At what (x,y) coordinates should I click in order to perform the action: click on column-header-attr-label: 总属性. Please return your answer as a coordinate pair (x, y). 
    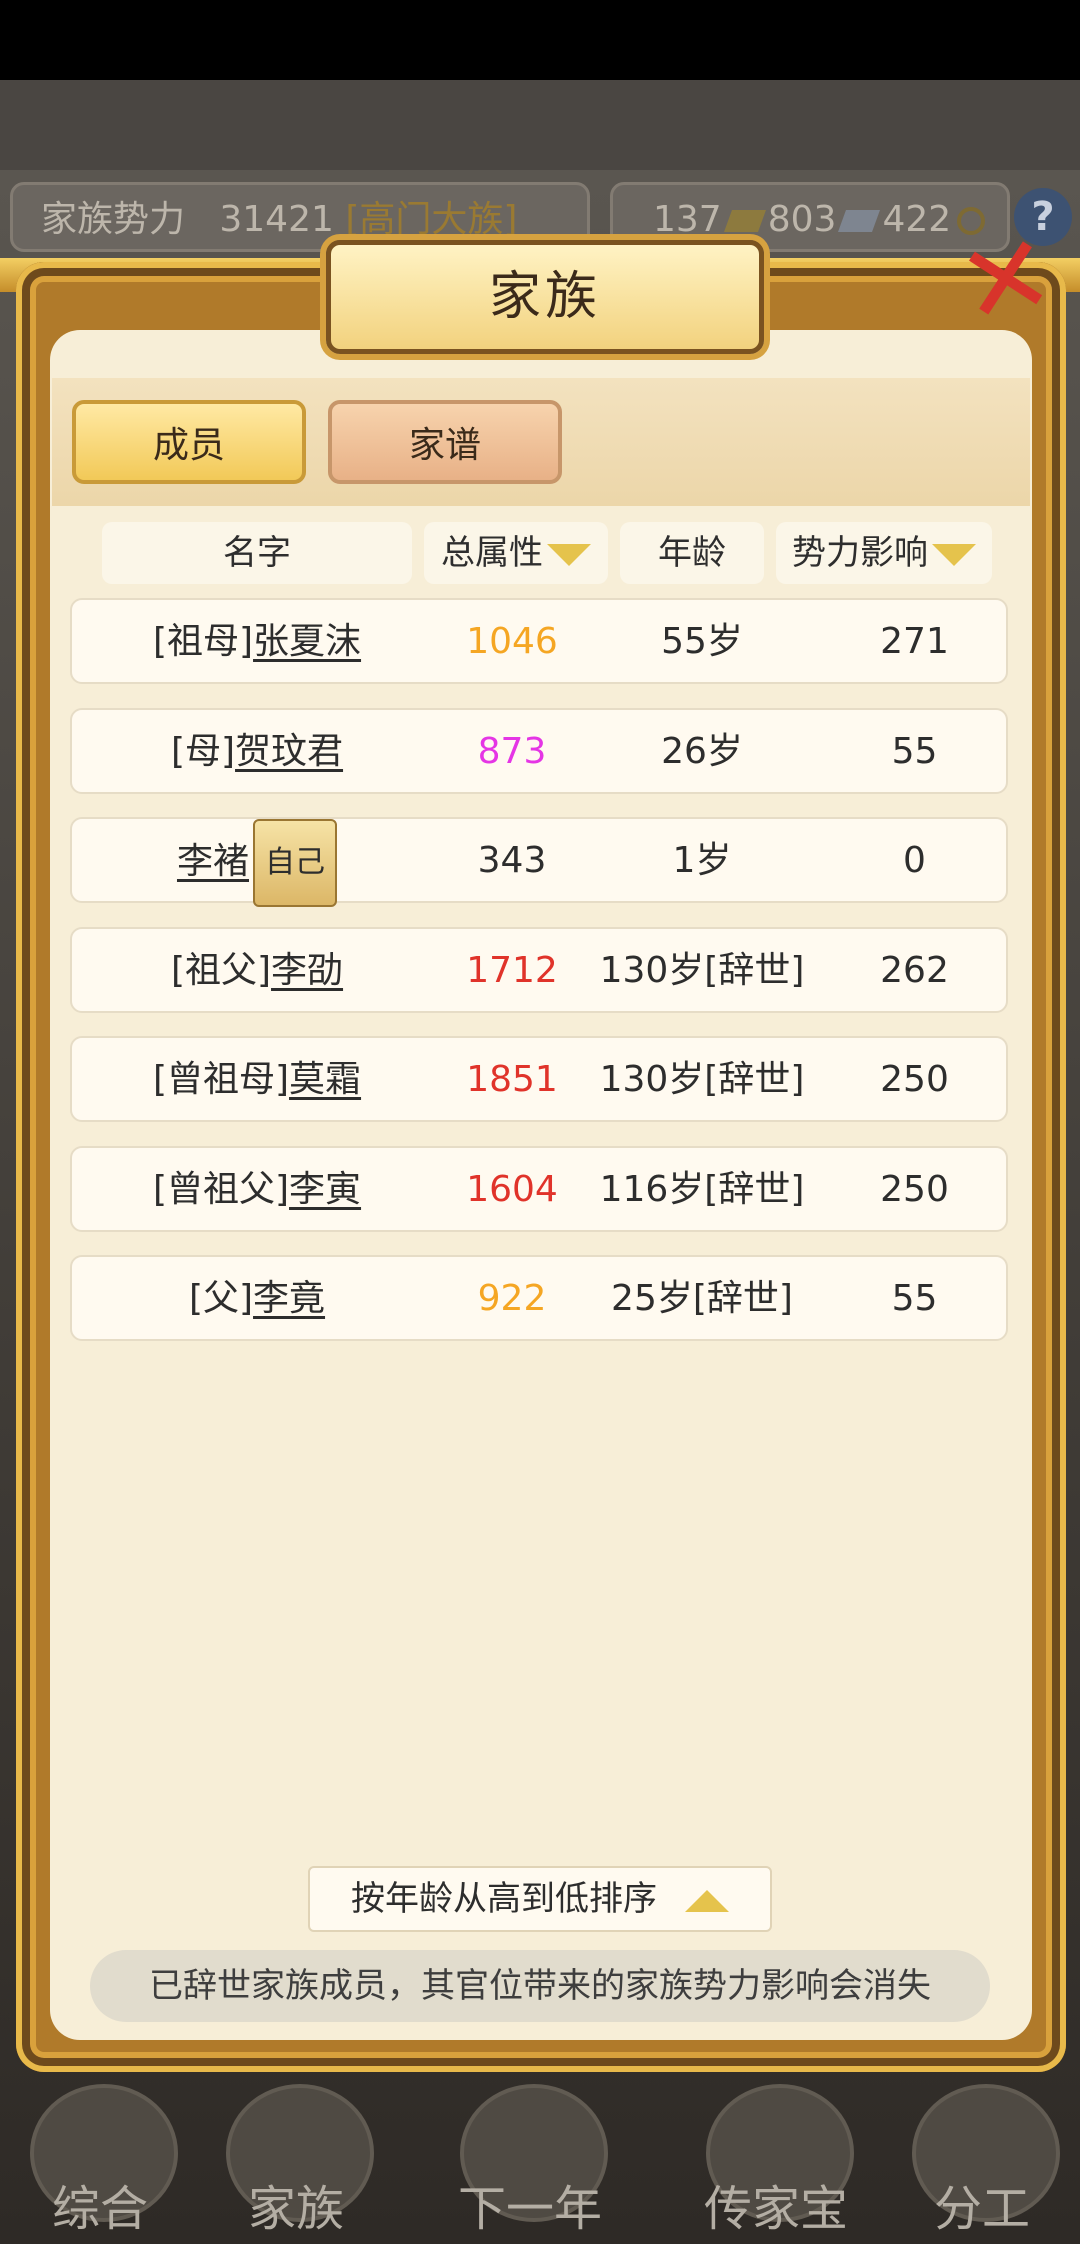
    Looking at the image, I should click on (492, 553).